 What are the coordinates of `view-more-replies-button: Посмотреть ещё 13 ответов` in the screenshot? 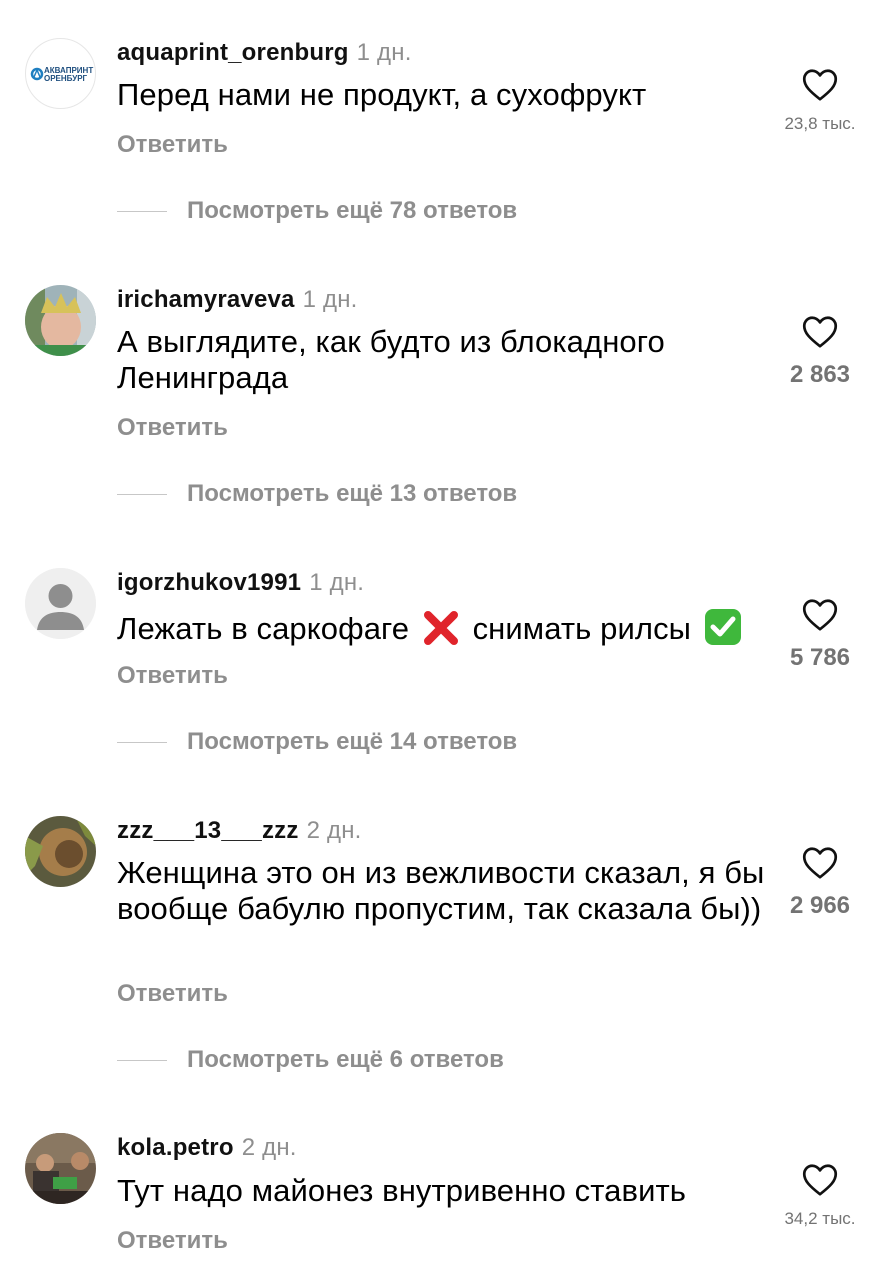 It's located at (317, 494).